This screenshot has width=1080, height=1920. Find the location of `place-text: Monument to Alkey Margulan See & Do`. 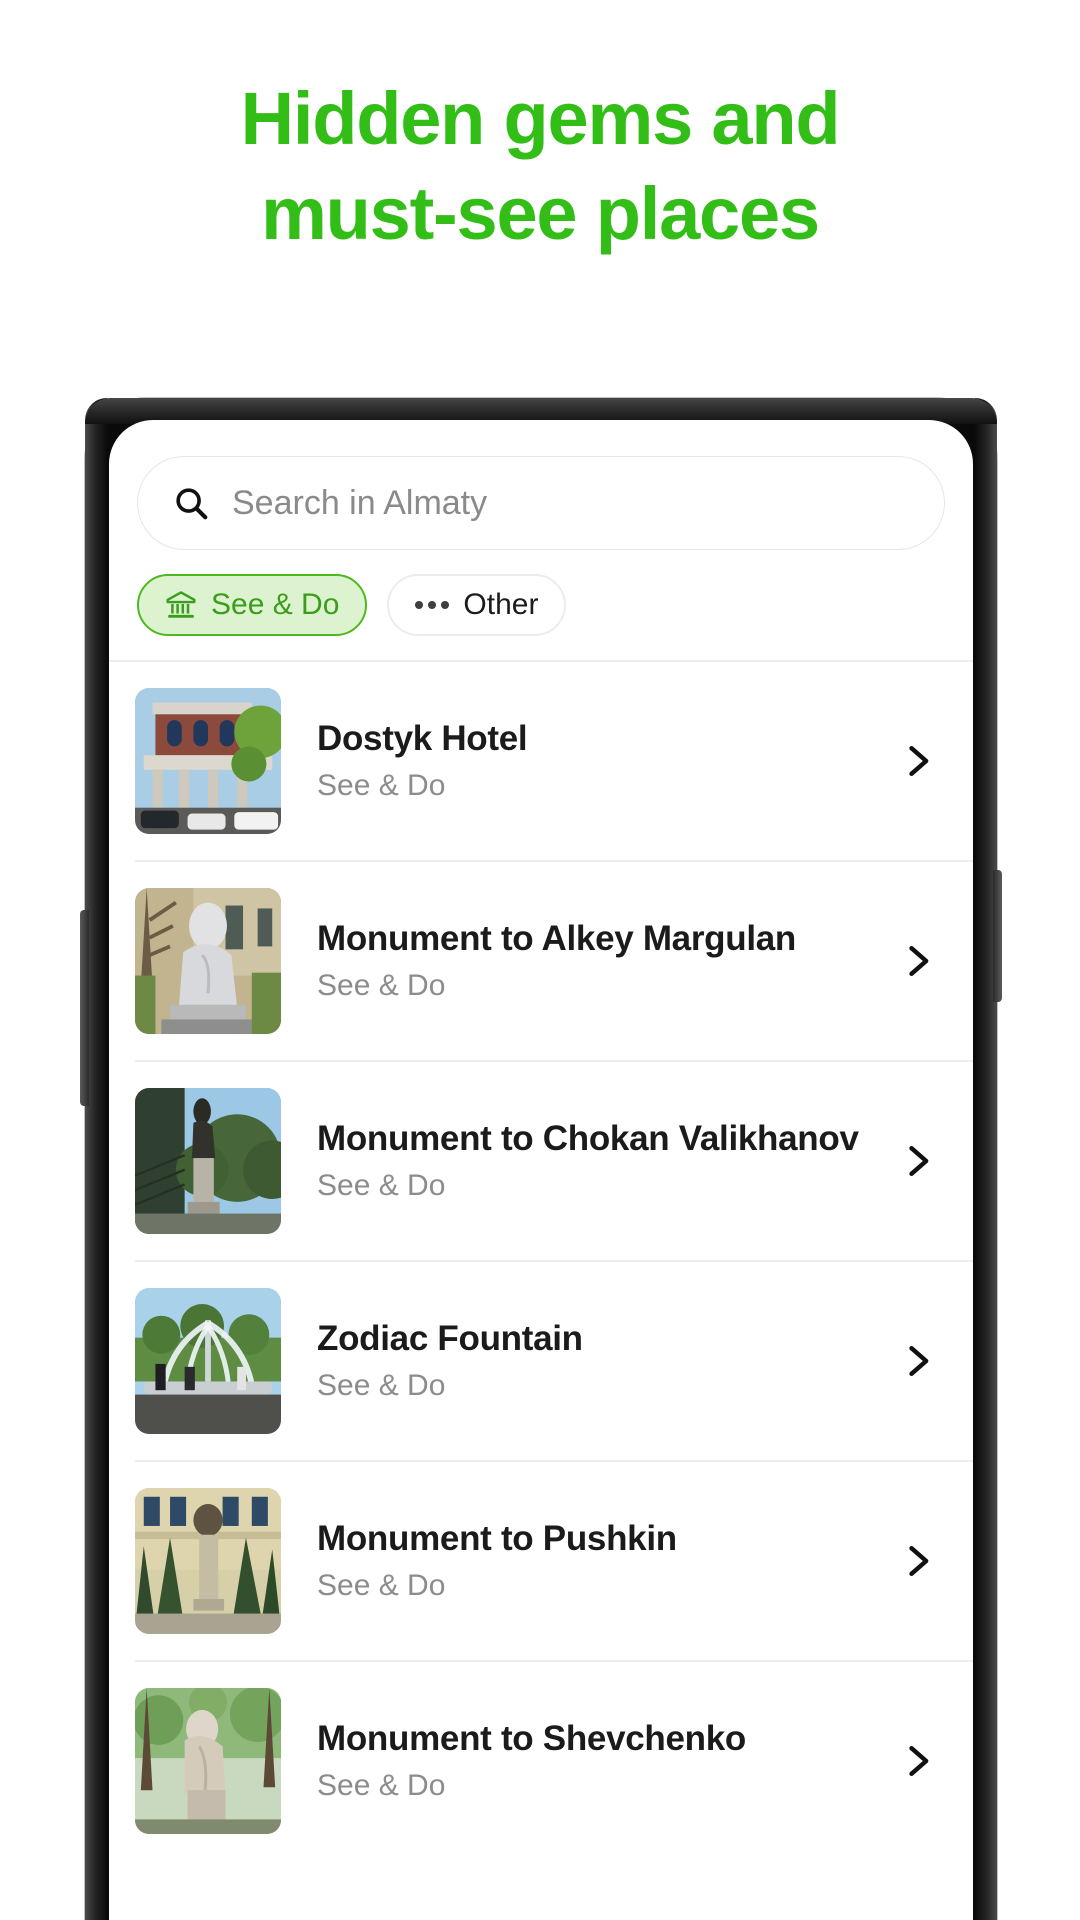

place-text: Monument to Alkey Margulan See & Do is located at coordinates (581, 960).